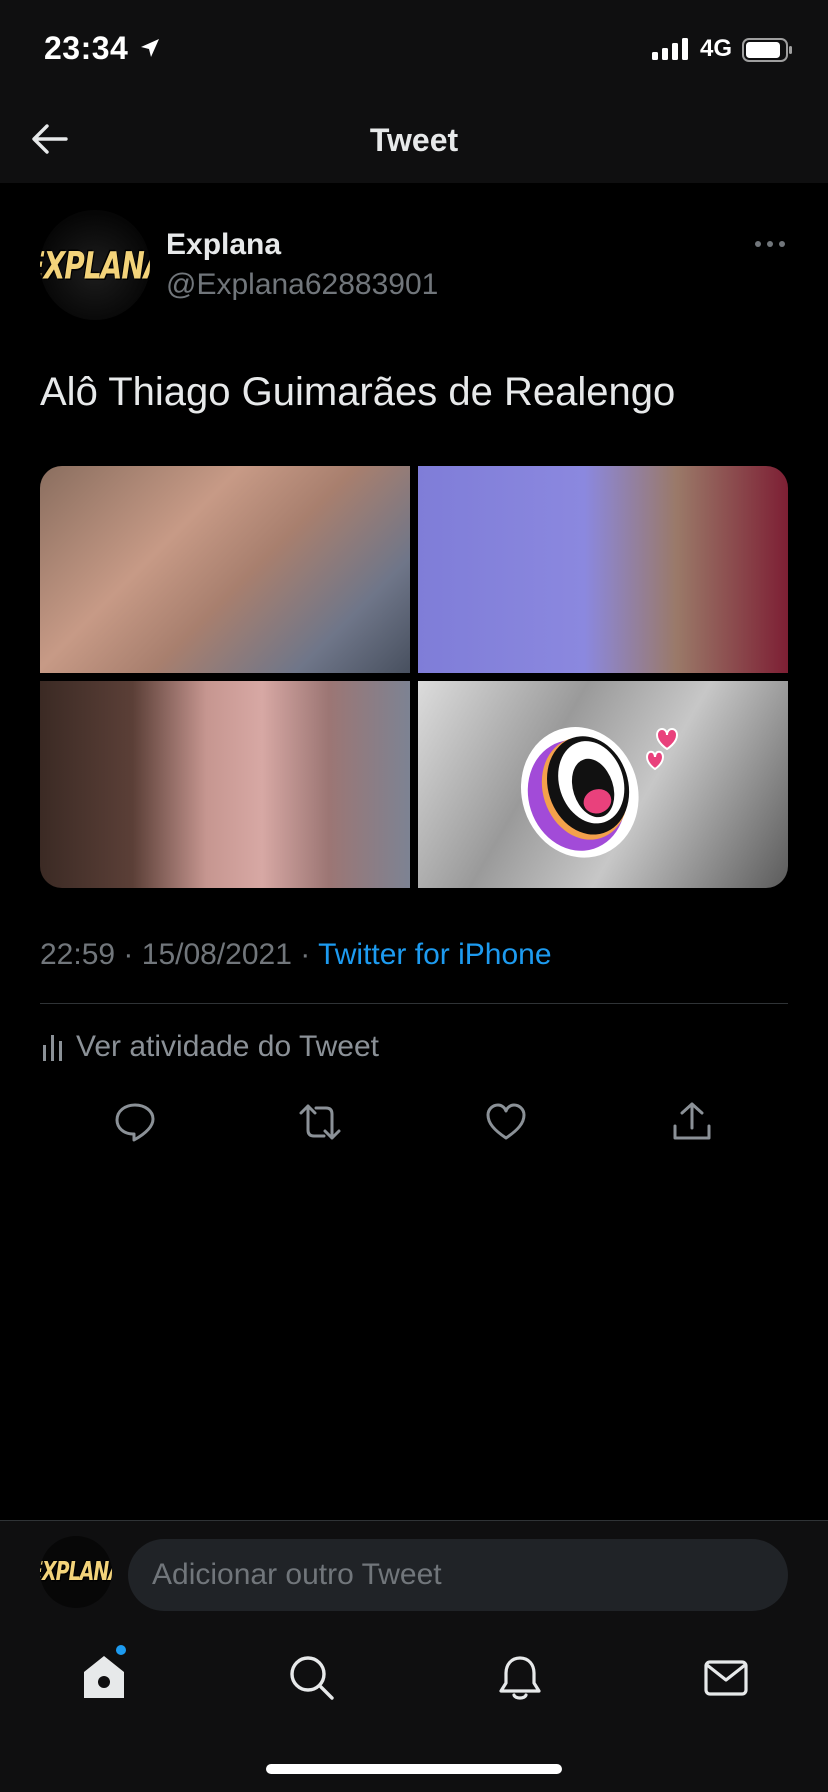 The height and width of the screenshot is (1792, 828). What do you see at coordinates (767, 50) in the screenshot?
I see `battery-icon` at bounding box center [767, 50].